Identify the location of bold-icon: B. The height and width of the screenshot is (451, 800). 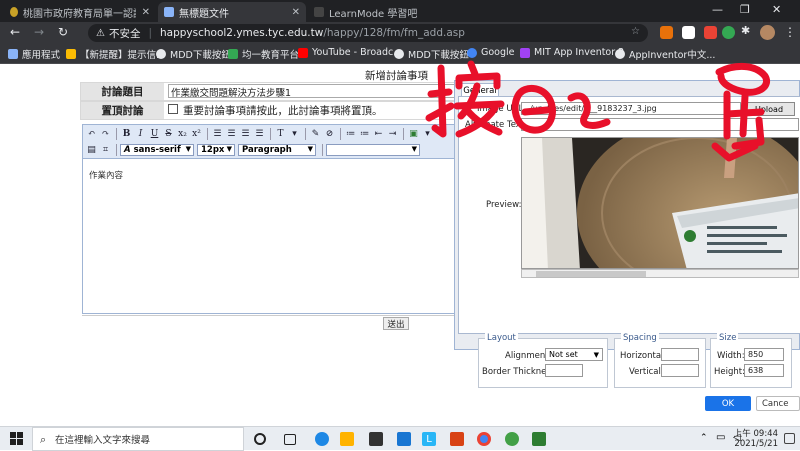
(126, 133).